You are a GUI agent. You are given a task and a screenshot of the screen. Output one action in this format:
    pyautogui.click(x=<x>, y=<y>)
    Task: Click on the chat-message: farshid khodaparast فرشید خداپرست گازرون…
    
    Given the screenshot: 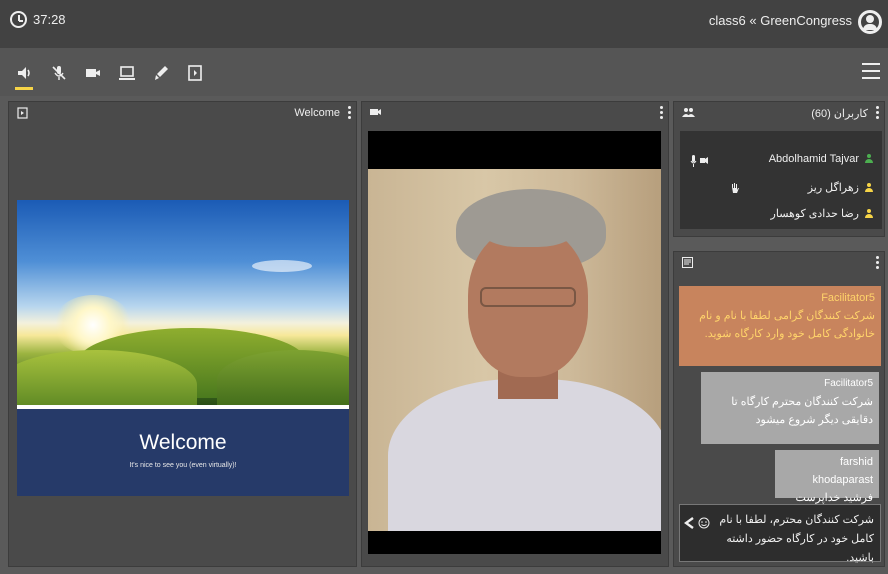 What is the action you would take?
    pyautogui.click(x=827, y=486)
    